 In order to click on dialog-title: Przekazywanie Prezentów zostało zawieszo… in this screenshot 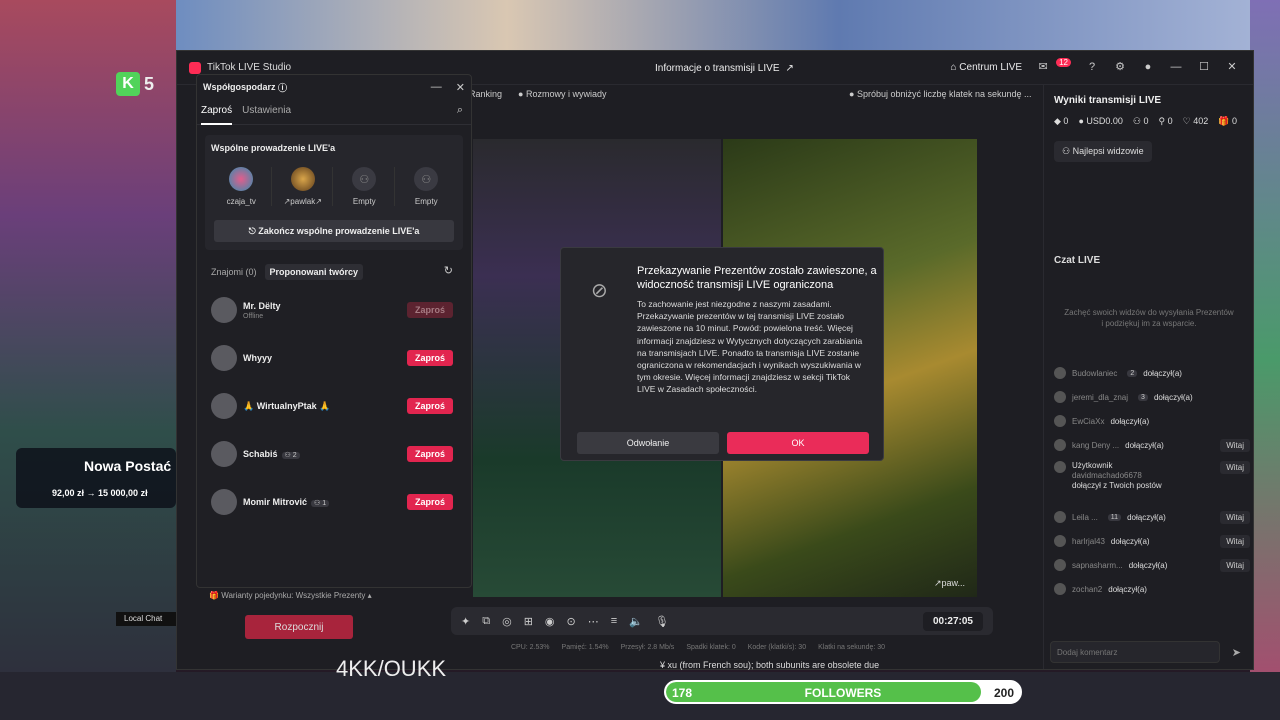, I will do `click(757, 278)`.